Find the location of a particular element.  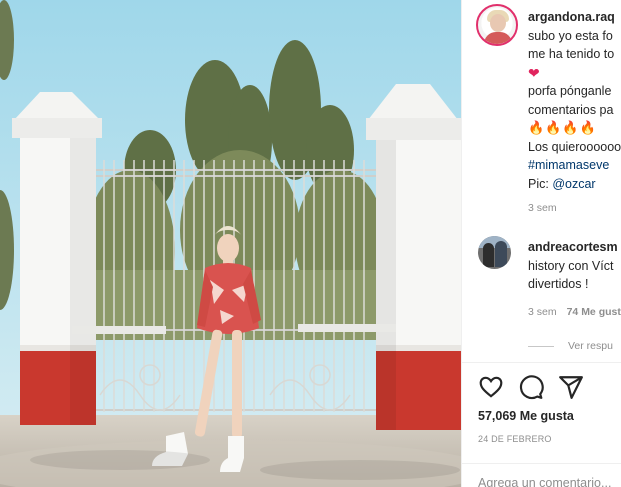

add-comment-input is located at coordinates (549, 480).